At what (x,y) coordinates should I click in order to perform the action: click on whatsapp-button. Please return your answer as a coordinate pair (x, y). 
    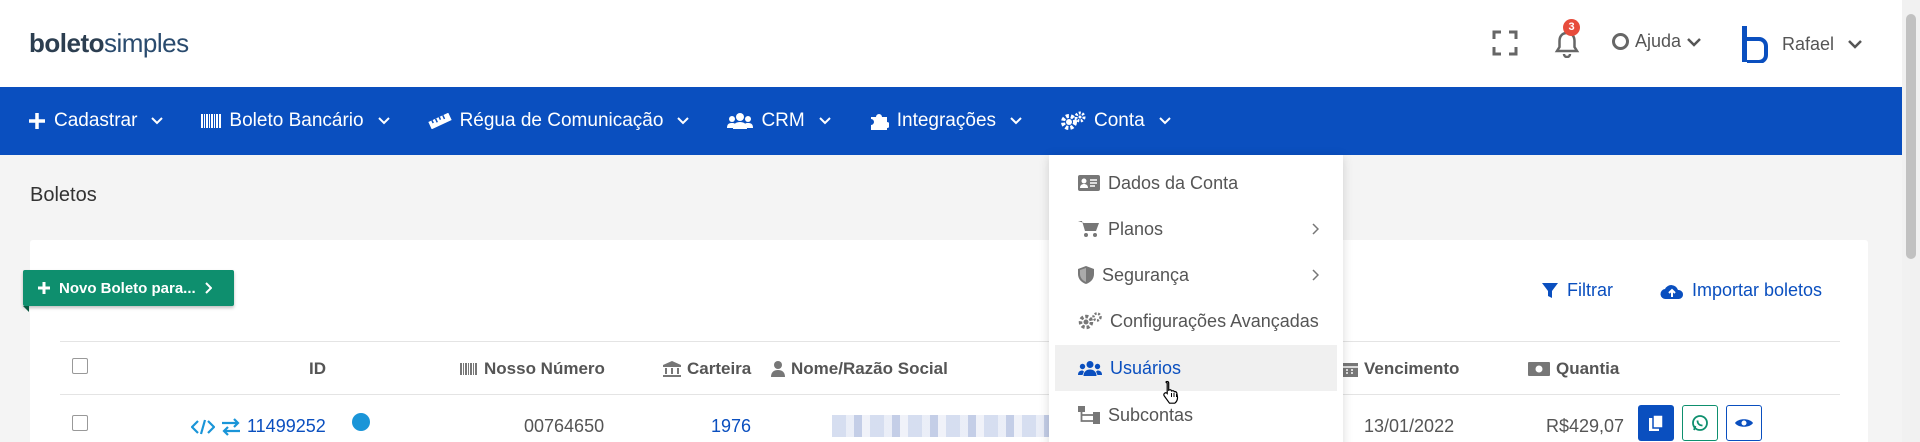
    Looking at the image, I should click on (1700, 423).